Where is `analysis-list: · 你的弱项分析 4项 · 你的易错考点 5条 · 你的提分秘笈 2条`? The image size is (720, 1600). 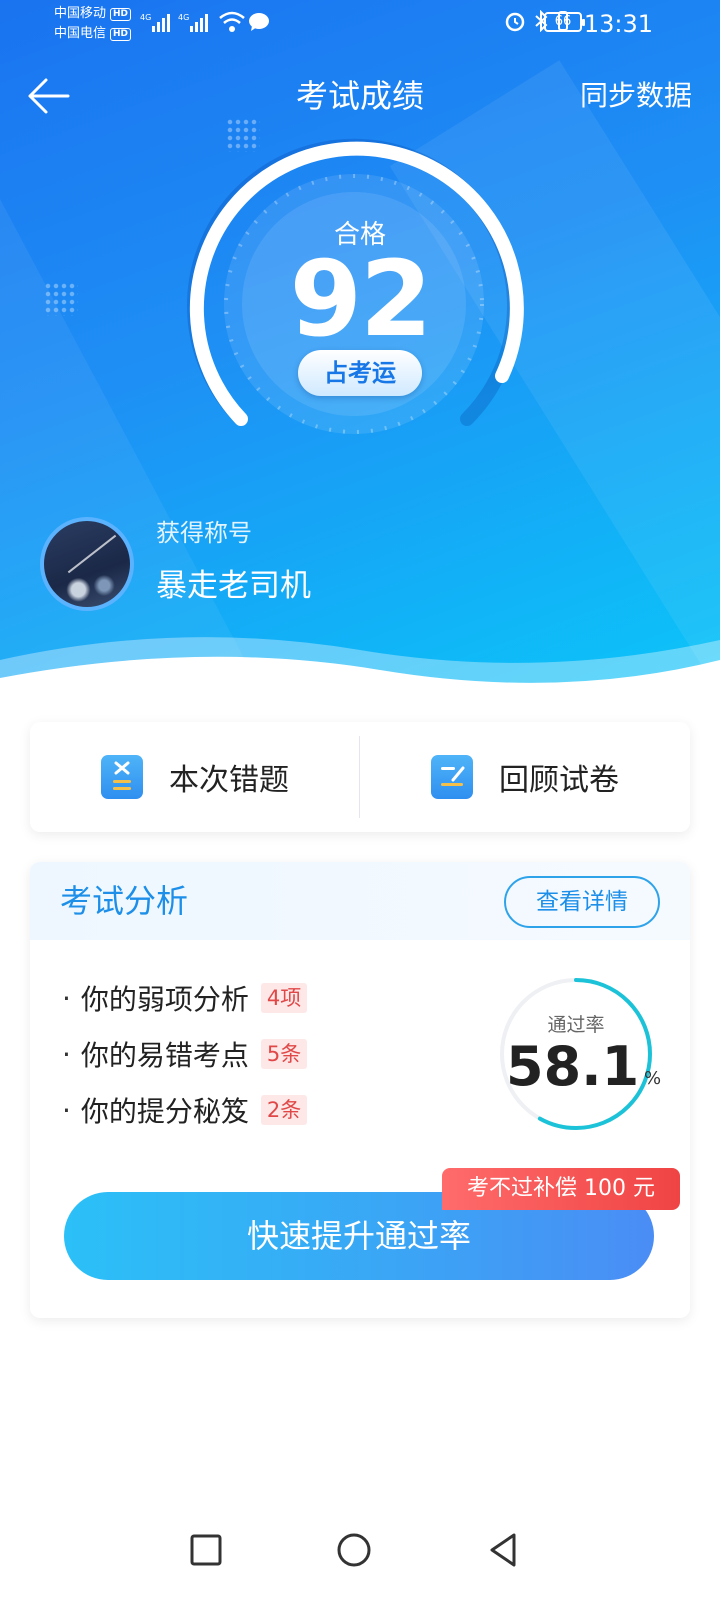 analysis-list: · 你的弱项分析 4项 · 你的易错考点 5条 · 你的提分秘笈 2条 is located at coordinates (185, 1054).